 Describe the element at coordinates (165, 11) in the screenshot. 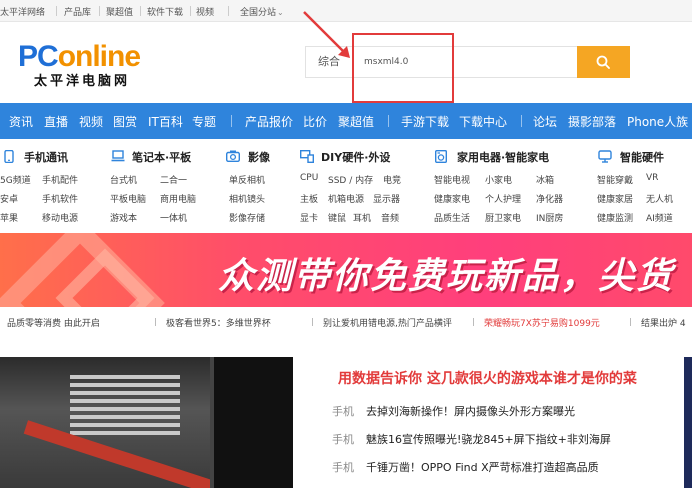

I see `topbar-link-software: 软件下载` at that location.